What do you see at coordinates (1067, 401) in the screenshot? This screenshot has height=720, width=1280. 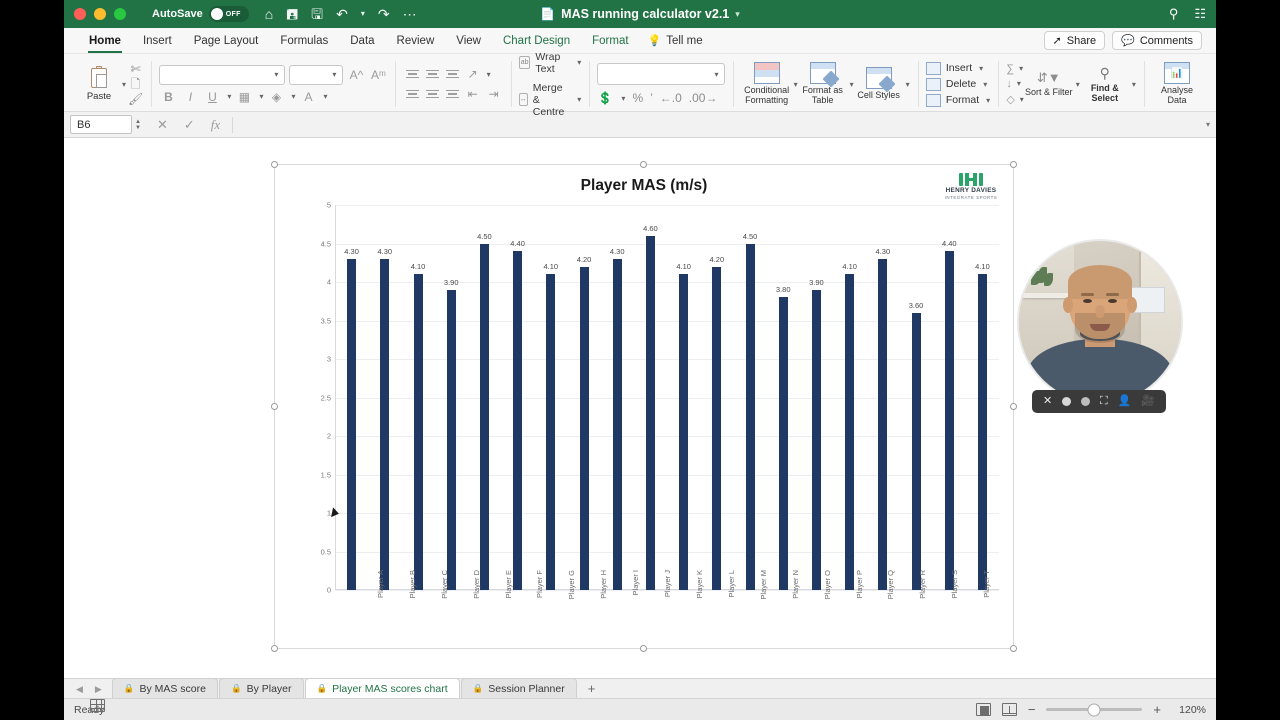 I see `record-icon` at bounding box center [1067, 401].